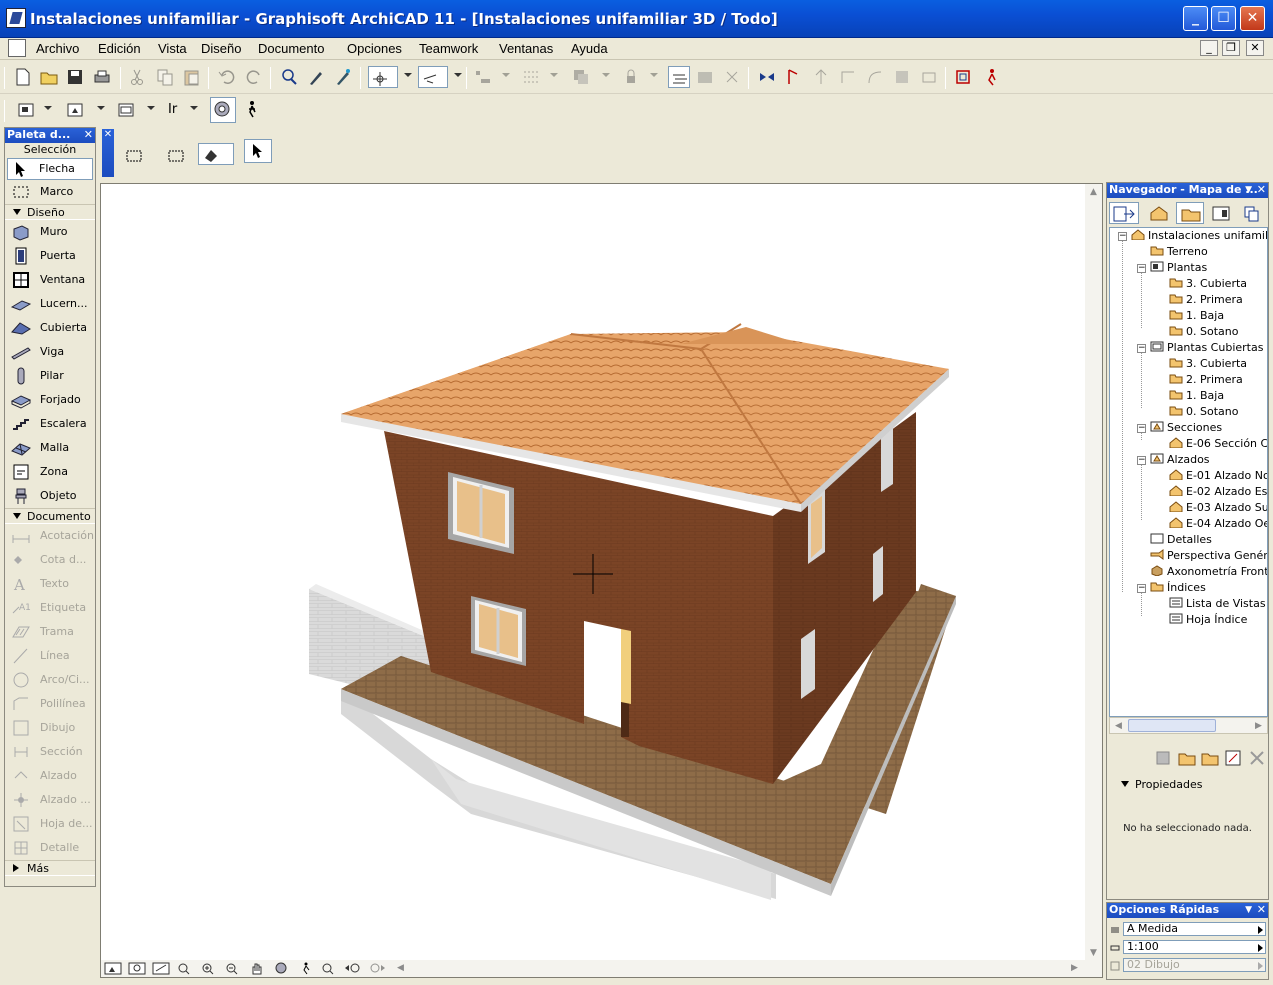 The width and height of the screenshot is (1273, 985). Describe the element at coordinates (581, 77) in the screenshot. I see `display-order-icon` at that location.